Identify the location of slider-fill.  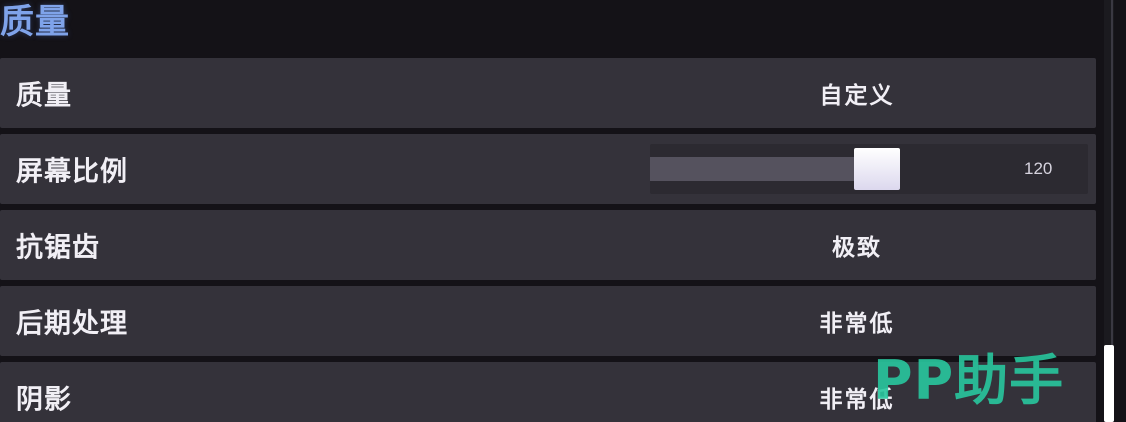
(763, 169).